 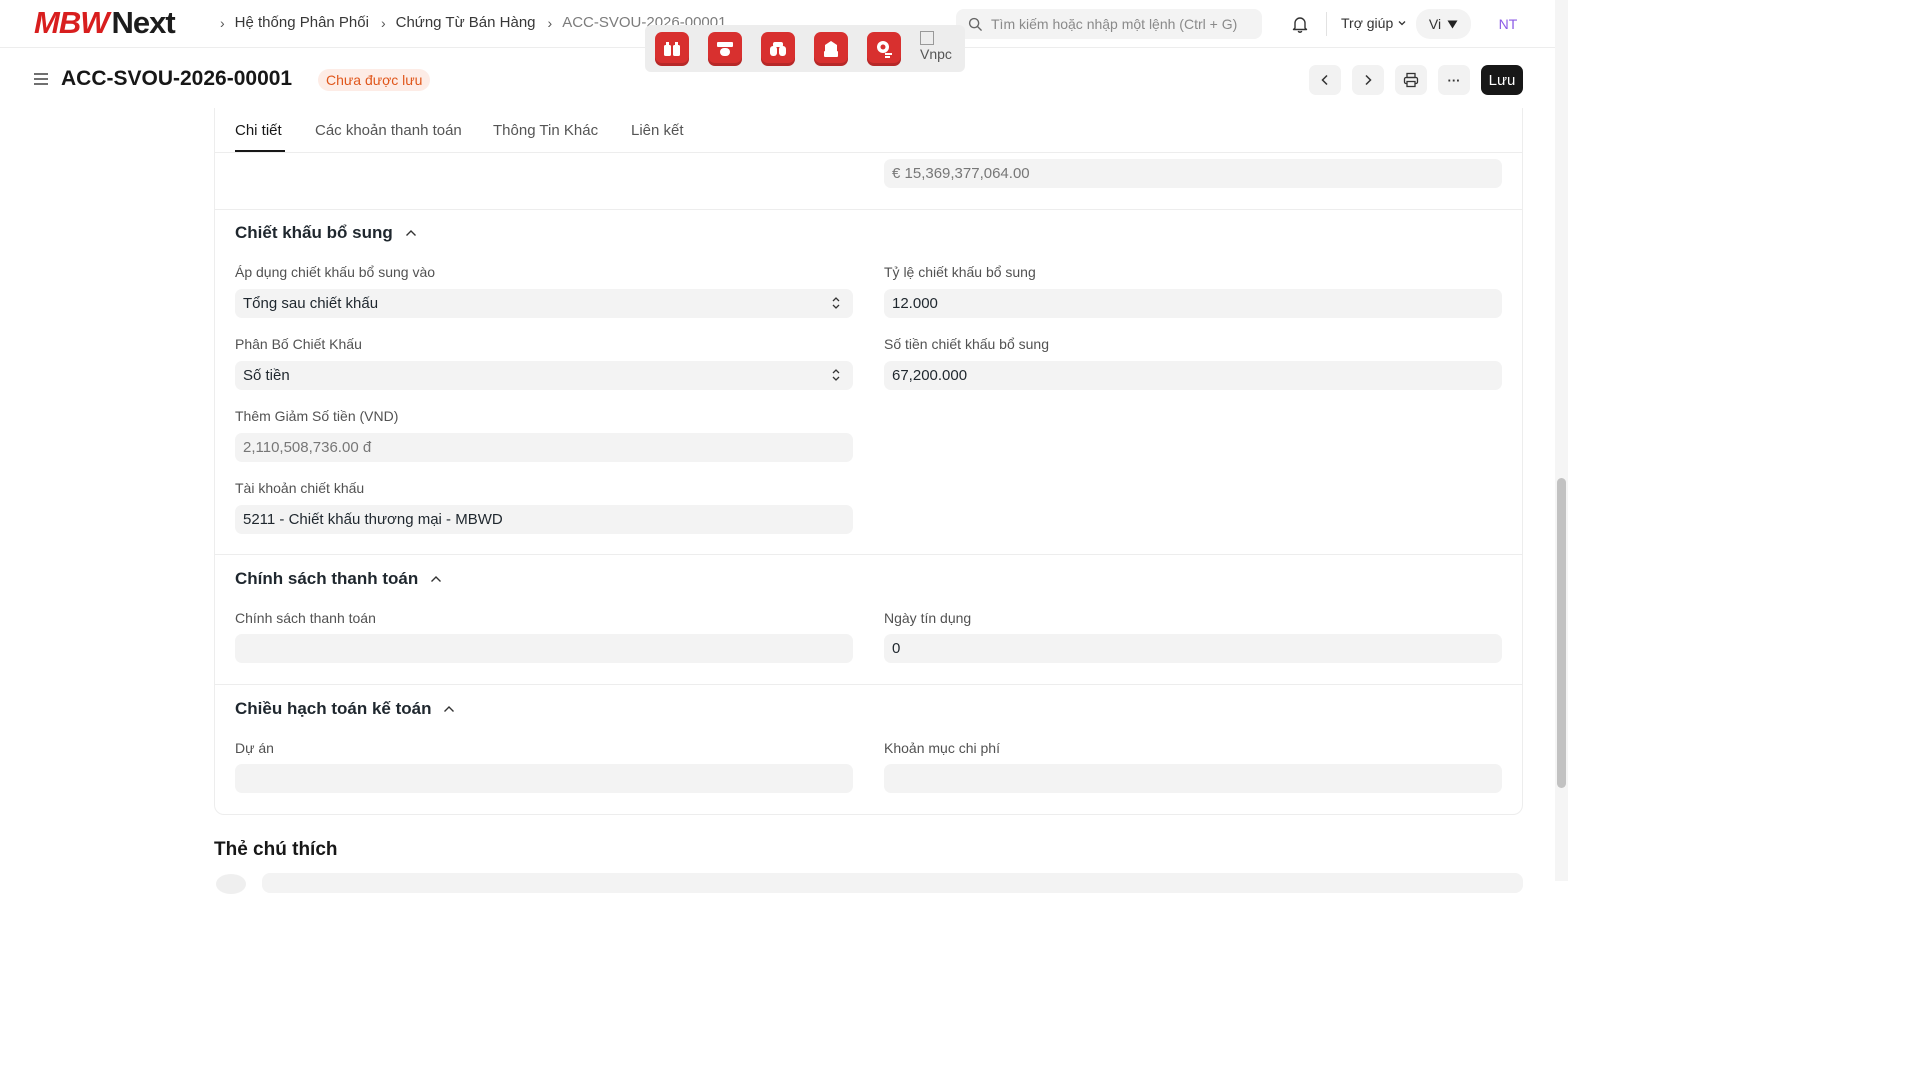 I want to click on avatar: NT, so click(x=1508, y=24).